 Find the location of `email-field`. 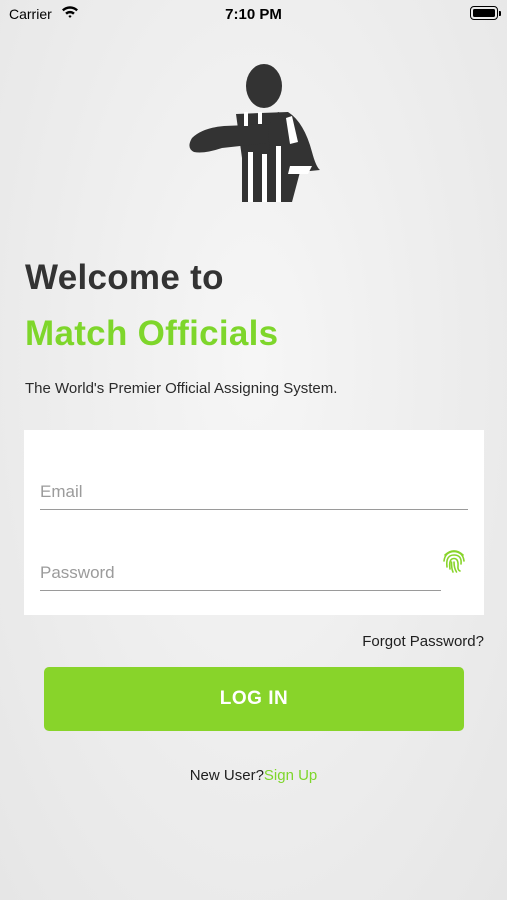

email-field is located at coordinates (254, 492).